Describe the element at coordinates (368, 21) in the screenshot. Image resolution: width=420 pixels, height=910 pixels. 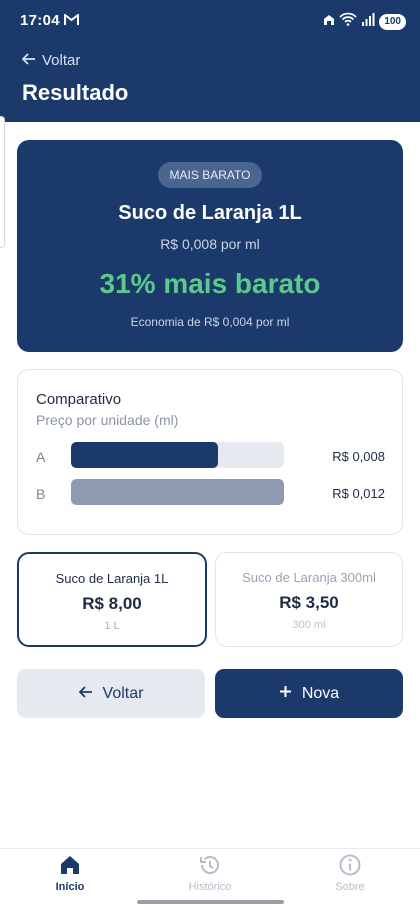
I see `cell-signal-icon` at that location.